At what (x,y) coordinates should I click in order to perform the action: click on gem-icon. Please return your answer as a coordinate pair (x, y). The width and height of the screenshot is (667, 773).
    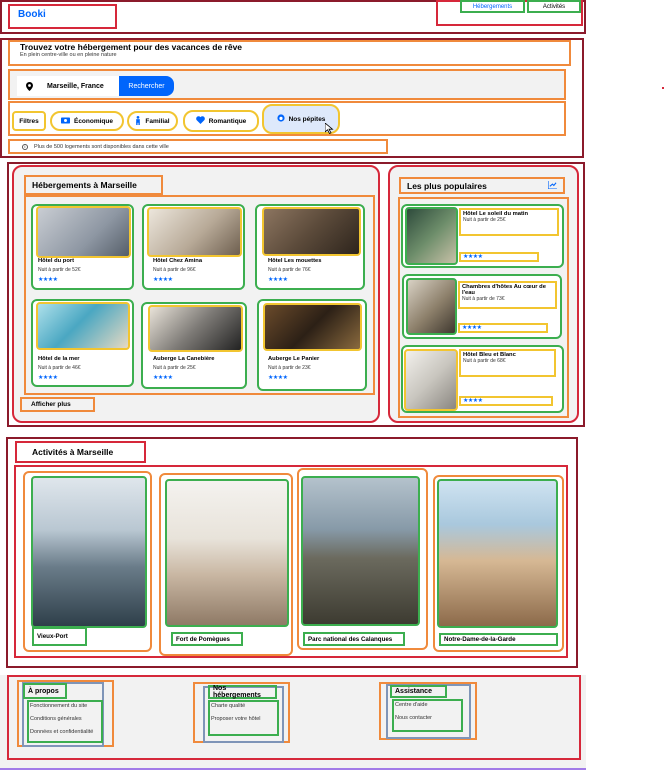
    Looking at the image, I should click on (280, 119).